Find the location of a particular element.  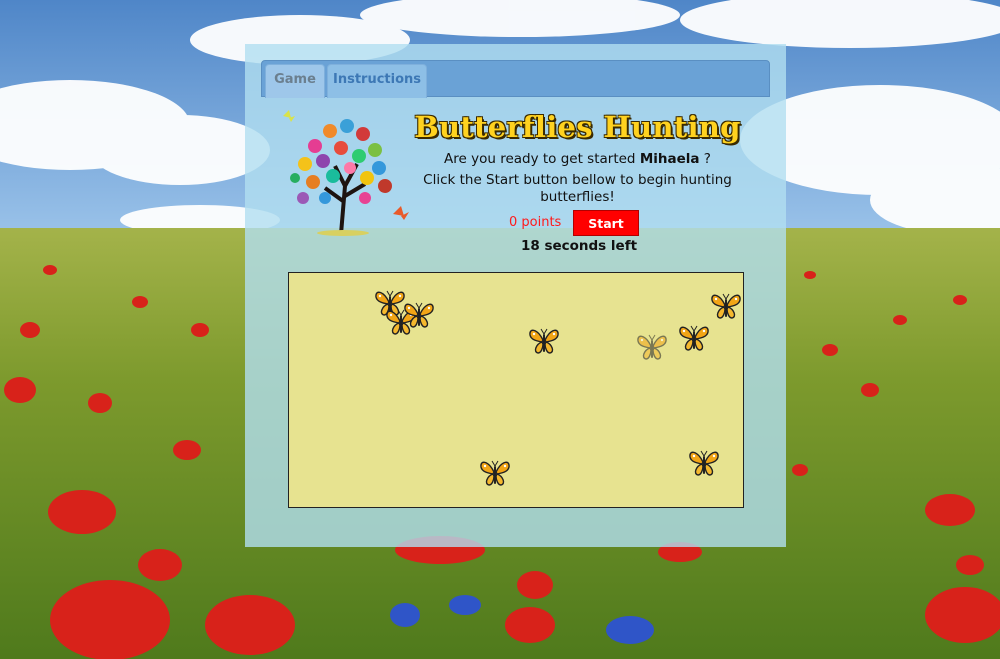

greeting-prefix: Are you ready to get started is located at coordinates (540, 159).